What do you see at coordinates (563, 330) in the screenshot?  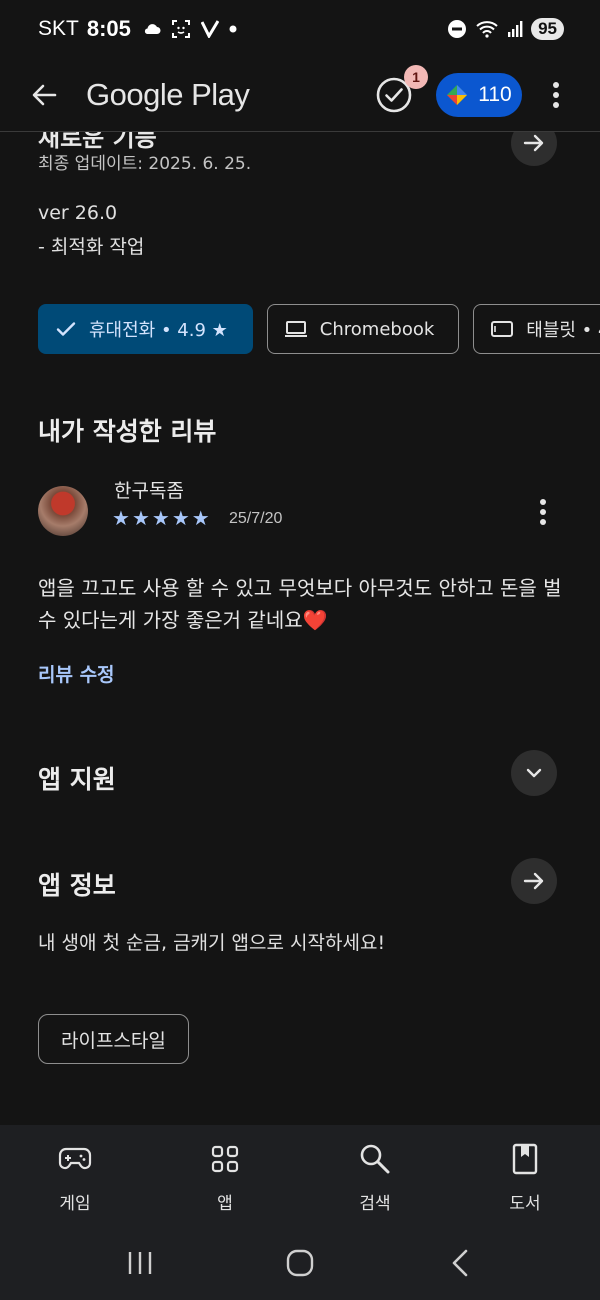 I see `chip-tablet-label: 태블릿 • 4.9 ★` at bounding box center [563, 330].